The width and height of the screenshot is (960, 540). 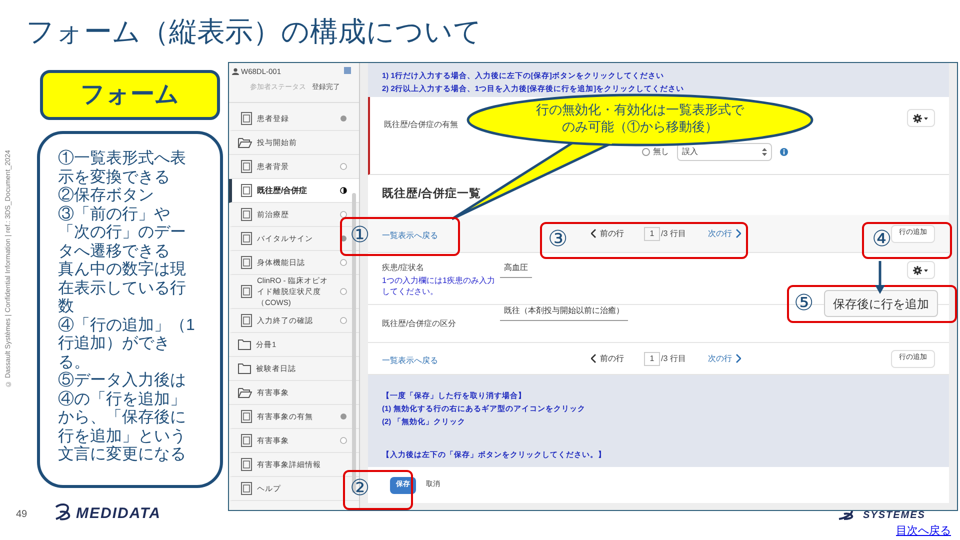 I want to click on explanation-text: ⑤データ入力後は④の「行を追加」から、「保存後に行を追加」という文言に変更になる, so click(x=122, y=418).